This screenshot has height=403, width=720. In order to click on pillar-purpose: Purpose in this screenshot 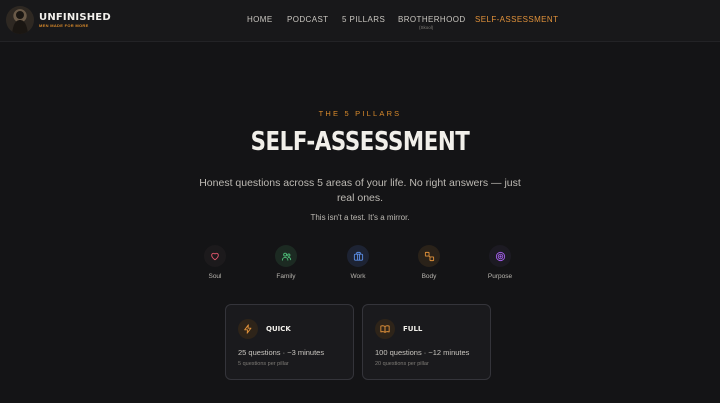, I will do `click(500, 262)`.